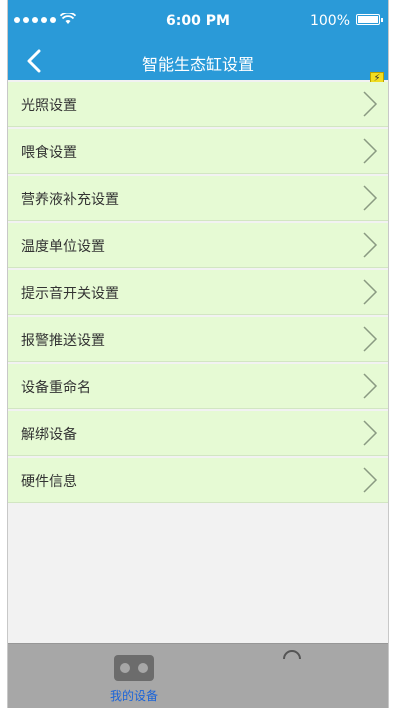 The width and height of the screenshot is (400, 710). Describe the element at coordinates (63, 341) in the screenshot. I see `menu-item-label: 报警推送设置` at that location.